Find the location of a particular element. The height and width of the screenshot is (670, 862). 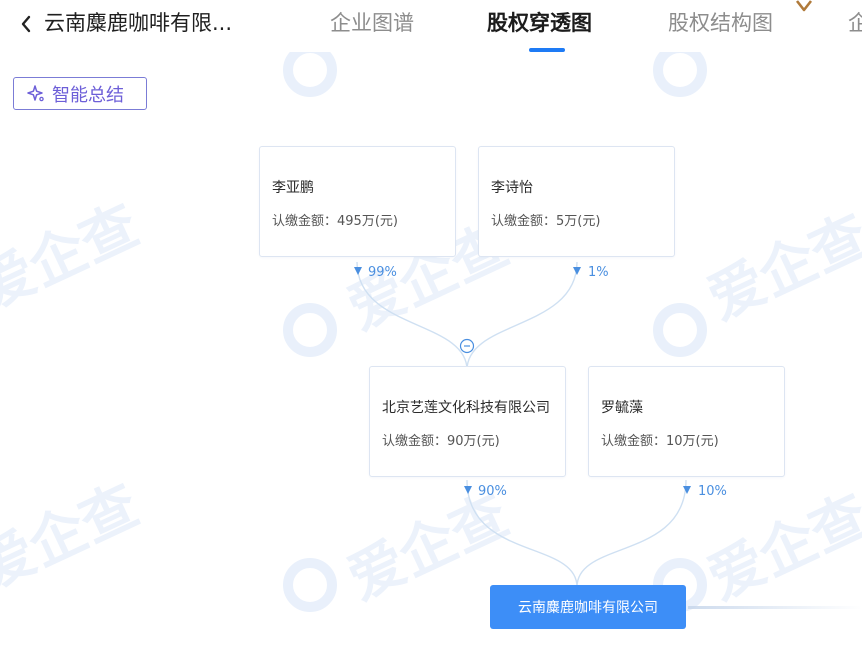

shareholder-name: 李亚鹏 is located at coordinates (293, 188).